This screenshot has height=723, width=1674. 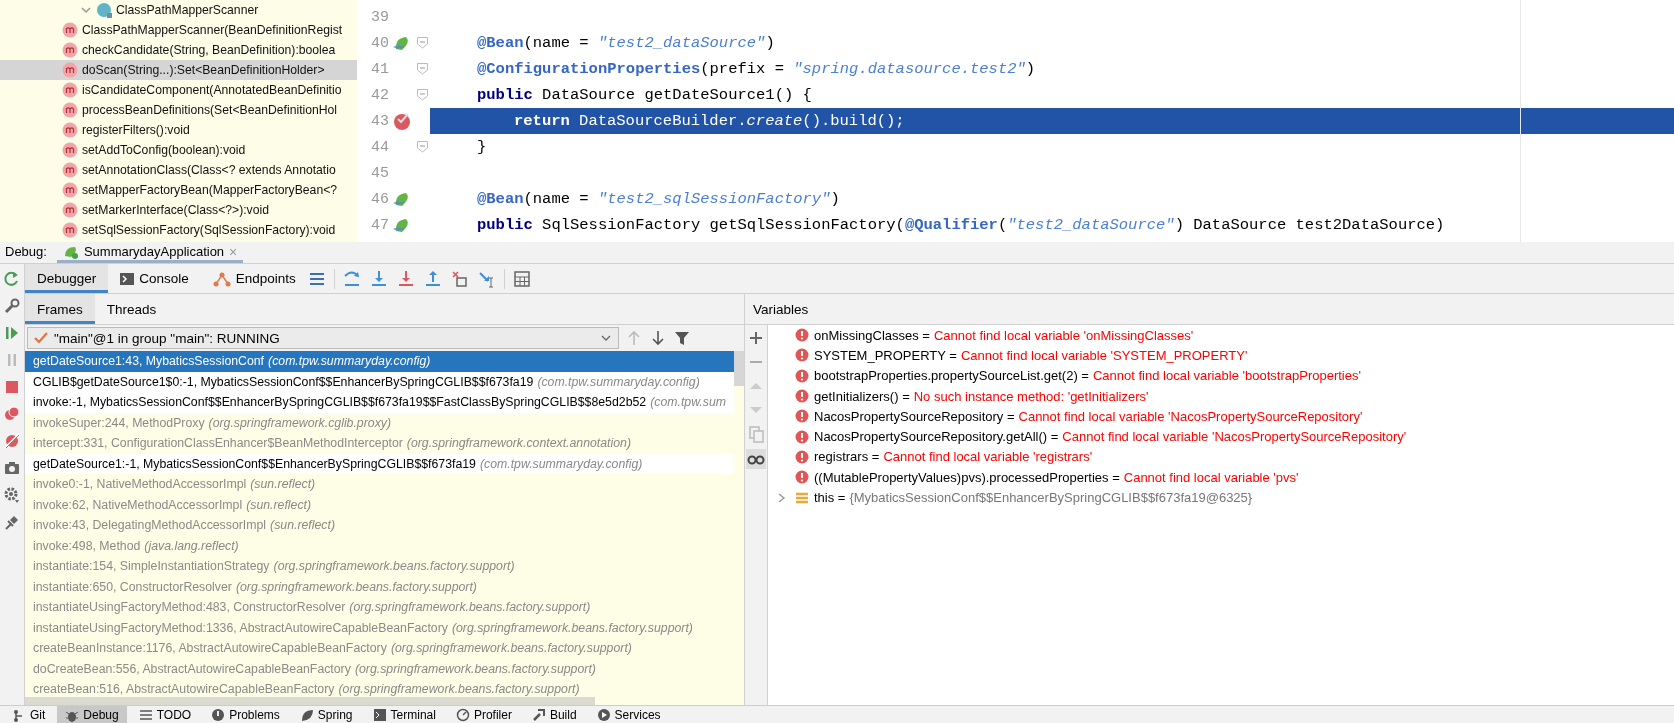 What do you see at coordinates (351, 278) in the screenshot?
I see `step-over-icon` at bounding box center [351, 278].